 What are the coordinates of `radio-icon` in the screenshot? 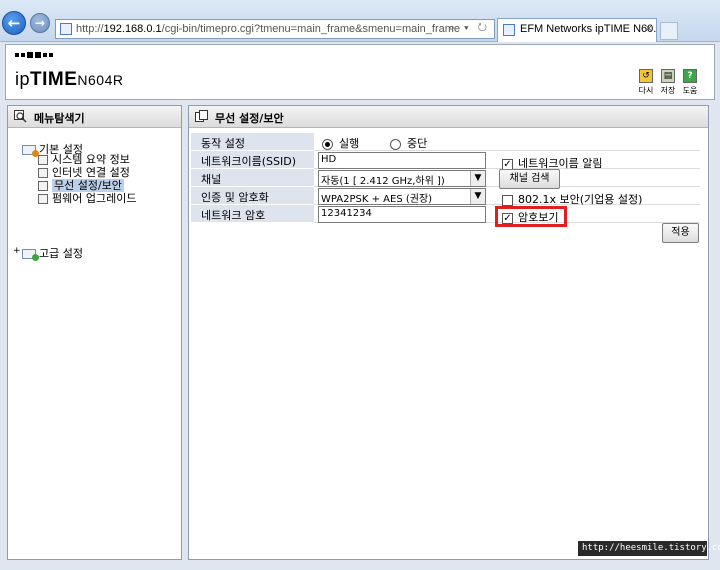 It's located at (395, 144).